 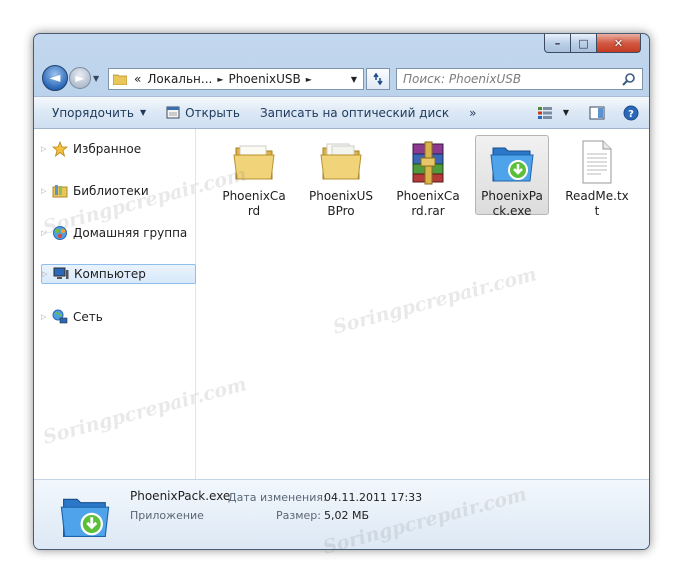 I want to click on file-item-phoenixcard: PhoenixCard, so click(x=254, y=176).